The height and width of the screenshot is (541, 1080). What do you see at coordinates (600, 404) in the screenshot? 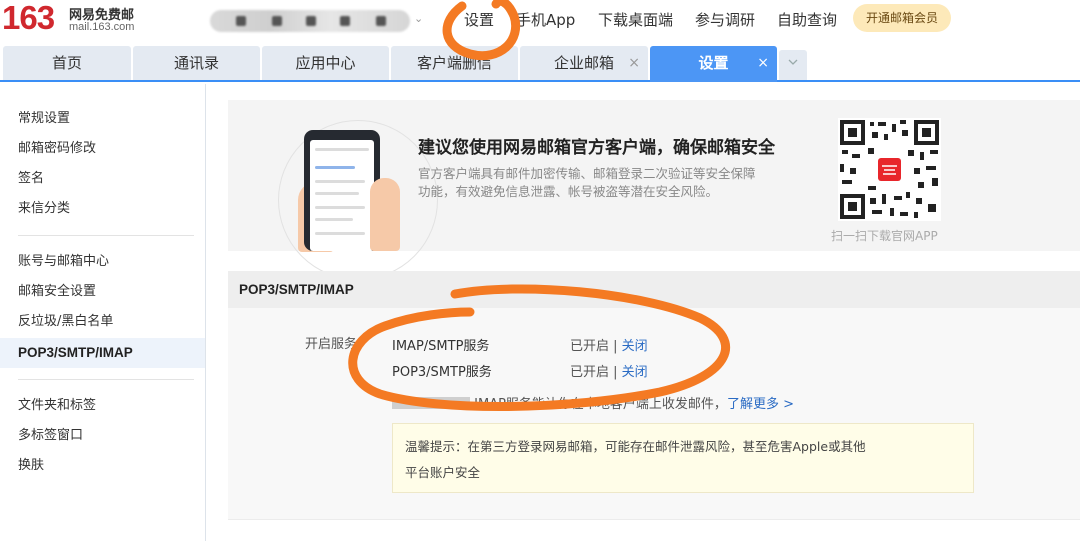
I see `imap-note-text: IMAP服务能让你在本地客户端上收发邮件，` at bounding box center [600, 404].